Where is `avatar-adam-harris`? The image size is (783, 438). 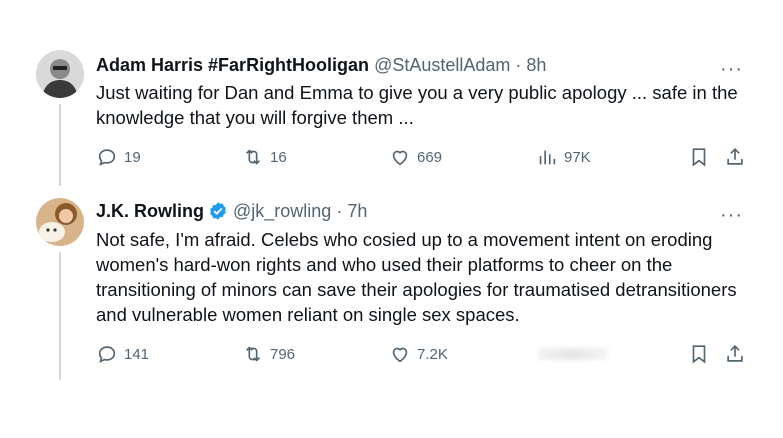 avatar-adam-harris is located at coordinates (60, 74).